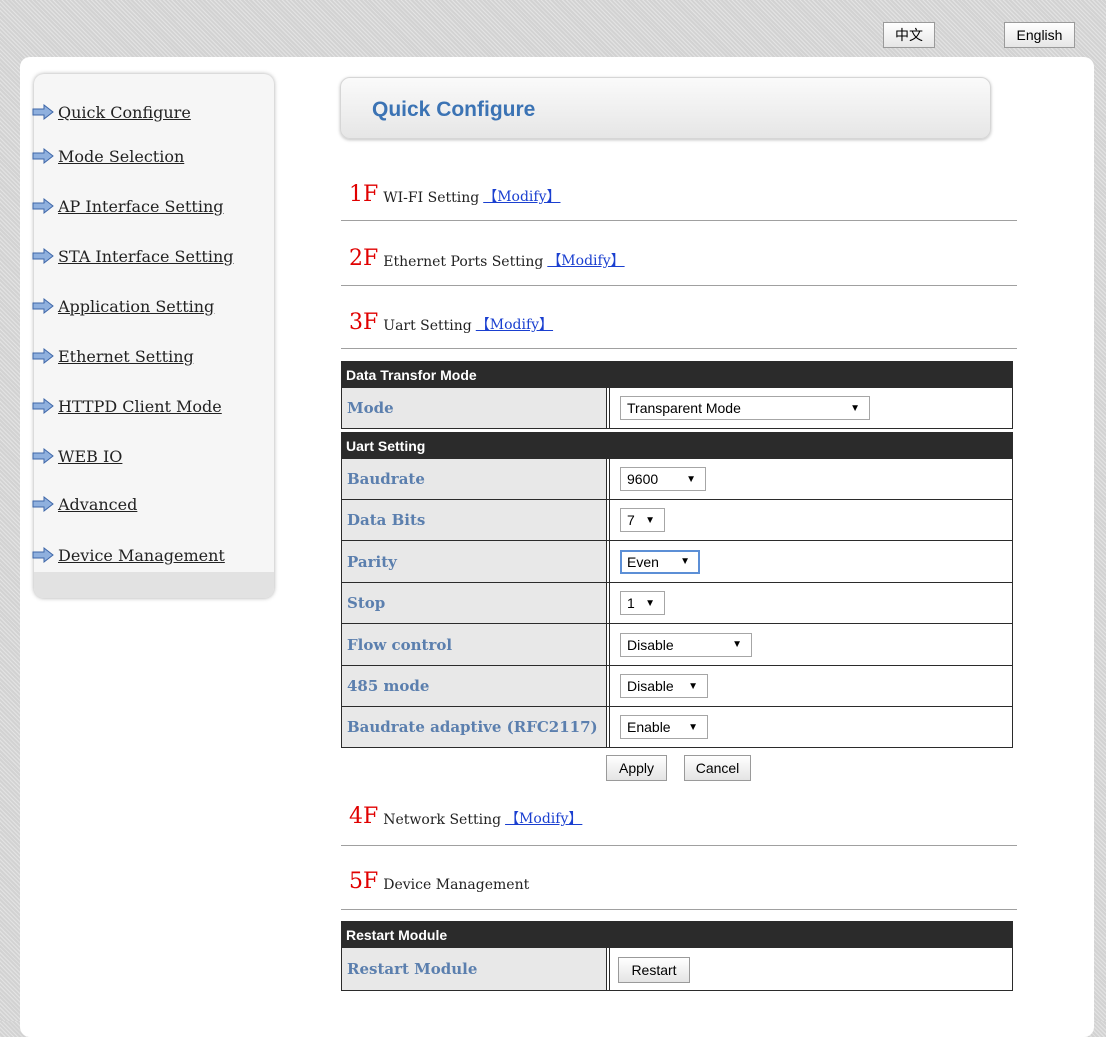 The image size is (1106, 1037). I want to click on flow-control-label: Flow control, so click(474, 644).